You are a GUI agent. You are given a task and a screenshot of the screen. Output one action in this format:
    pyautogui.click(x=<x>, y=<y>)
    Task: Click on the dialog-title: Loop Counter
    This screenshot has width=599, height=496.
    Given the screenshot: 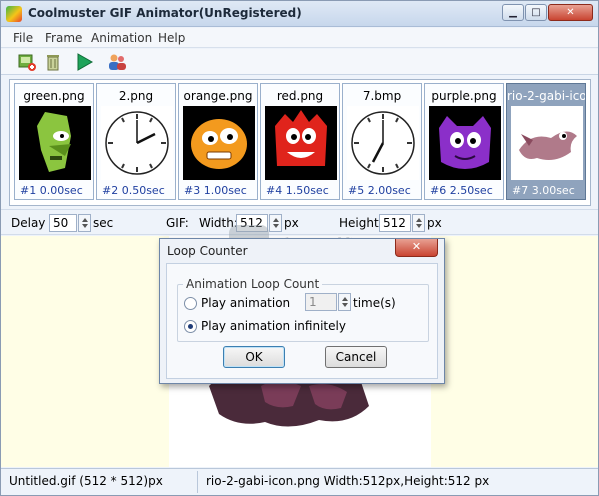 What is the action you would take?
    pyautogui.click(x=207, y=251)
    